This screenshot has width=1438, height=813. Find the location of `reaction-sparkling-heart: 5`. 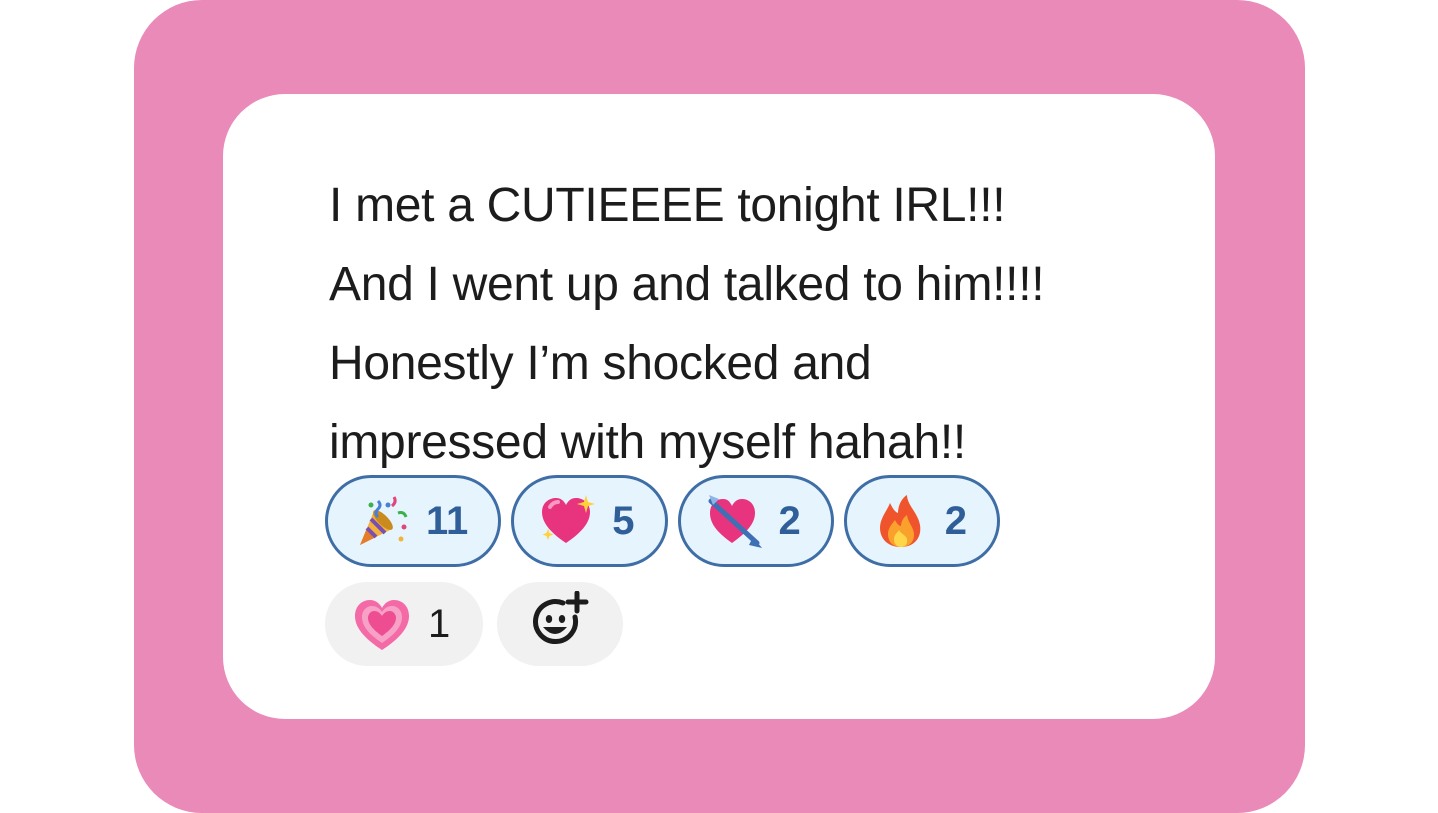

reaction-sparkling-heart: 5 is located at coordinates (589, 521).